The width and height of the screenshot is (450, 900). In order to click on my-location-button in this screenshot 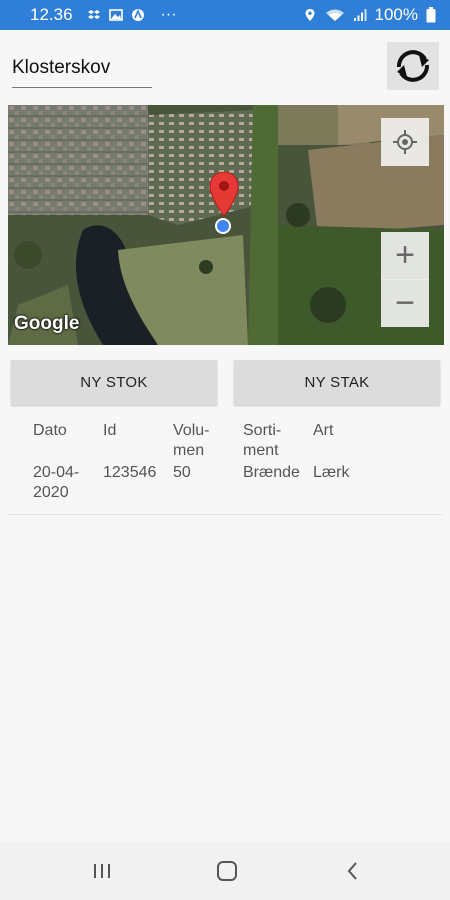, I will do `click(405, 142)`.